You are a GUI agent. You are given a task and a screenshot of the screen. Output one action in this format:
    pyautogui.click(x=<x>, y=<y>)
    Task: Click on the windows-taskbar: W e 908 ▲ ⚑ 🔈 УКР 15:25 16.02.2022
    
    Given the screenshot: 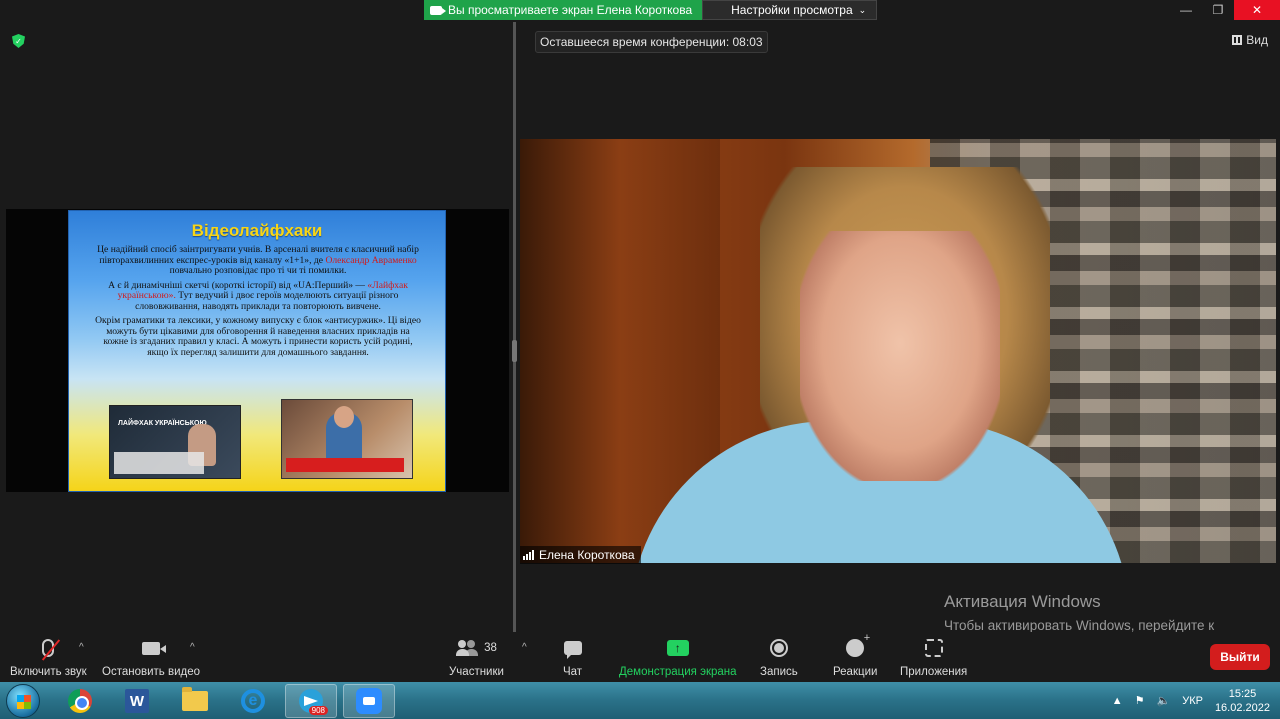 What is the action you would take?
    pyautogui.click(x=640, y=700)
    